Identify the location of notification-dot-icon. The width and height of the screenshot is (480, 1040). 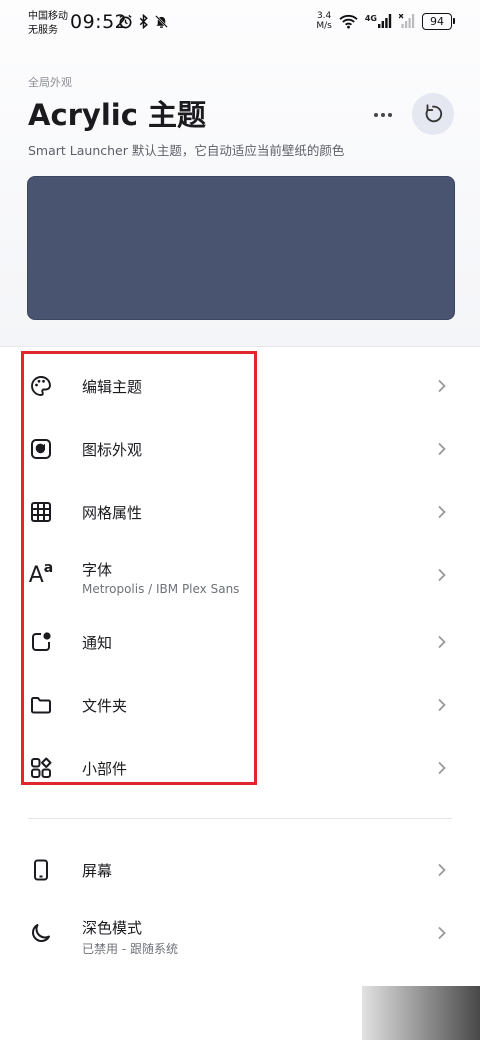
(41, 642).